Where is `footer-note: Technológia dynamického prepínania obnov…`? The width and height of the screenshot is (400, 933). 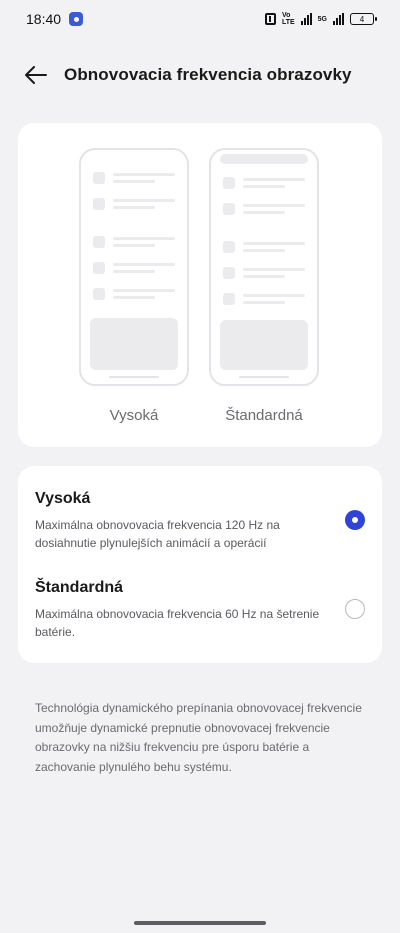 footer-note: Technológia dynamického prepínania obnov… is located at coordinates (198, 737).